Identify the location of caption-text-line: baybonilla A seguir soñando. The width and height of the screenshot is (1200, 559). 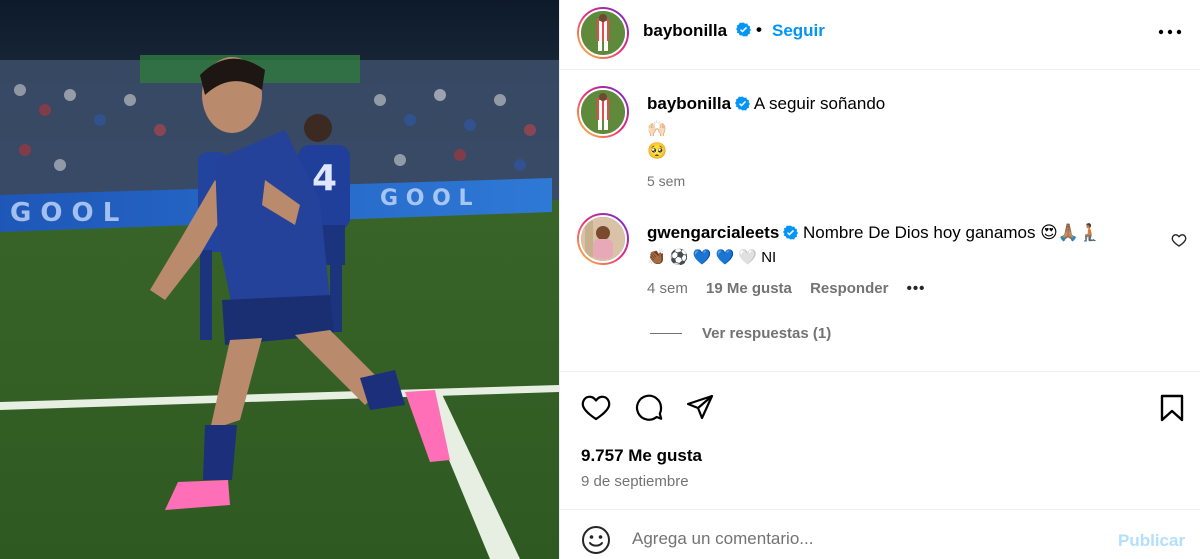
(766, 104).